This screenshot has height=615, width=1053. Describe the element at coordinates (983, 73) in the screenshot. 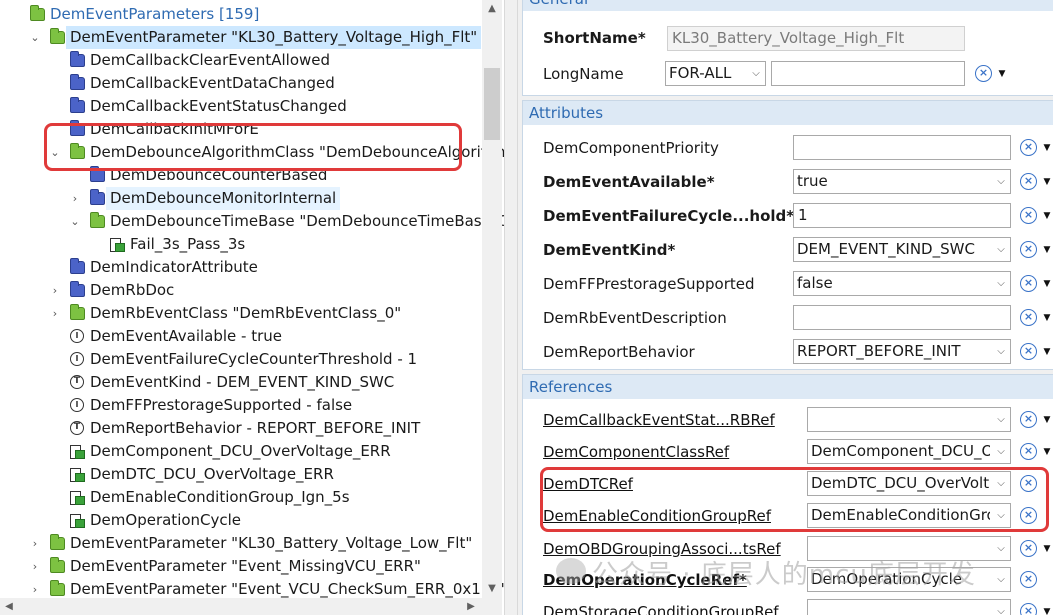

I see `clear-long-name-icon: ×` at that location.